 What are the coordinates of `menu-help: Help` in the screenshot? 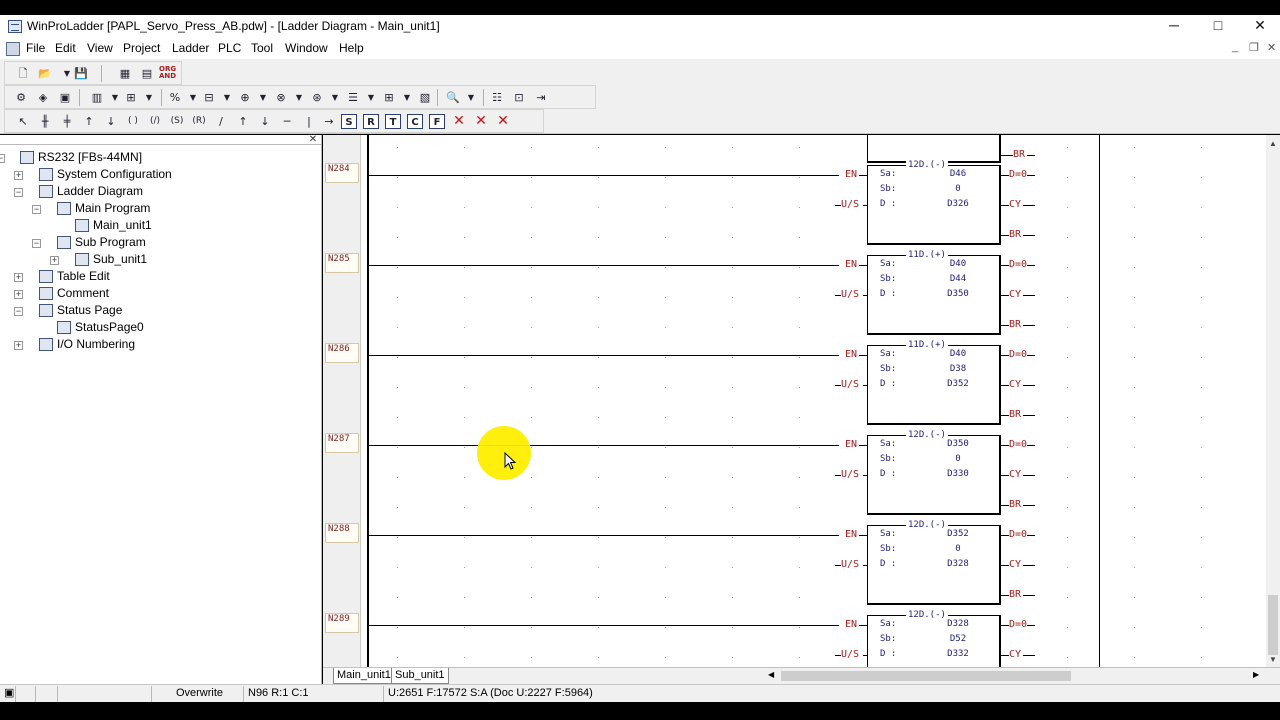 It's located at (351, 48).